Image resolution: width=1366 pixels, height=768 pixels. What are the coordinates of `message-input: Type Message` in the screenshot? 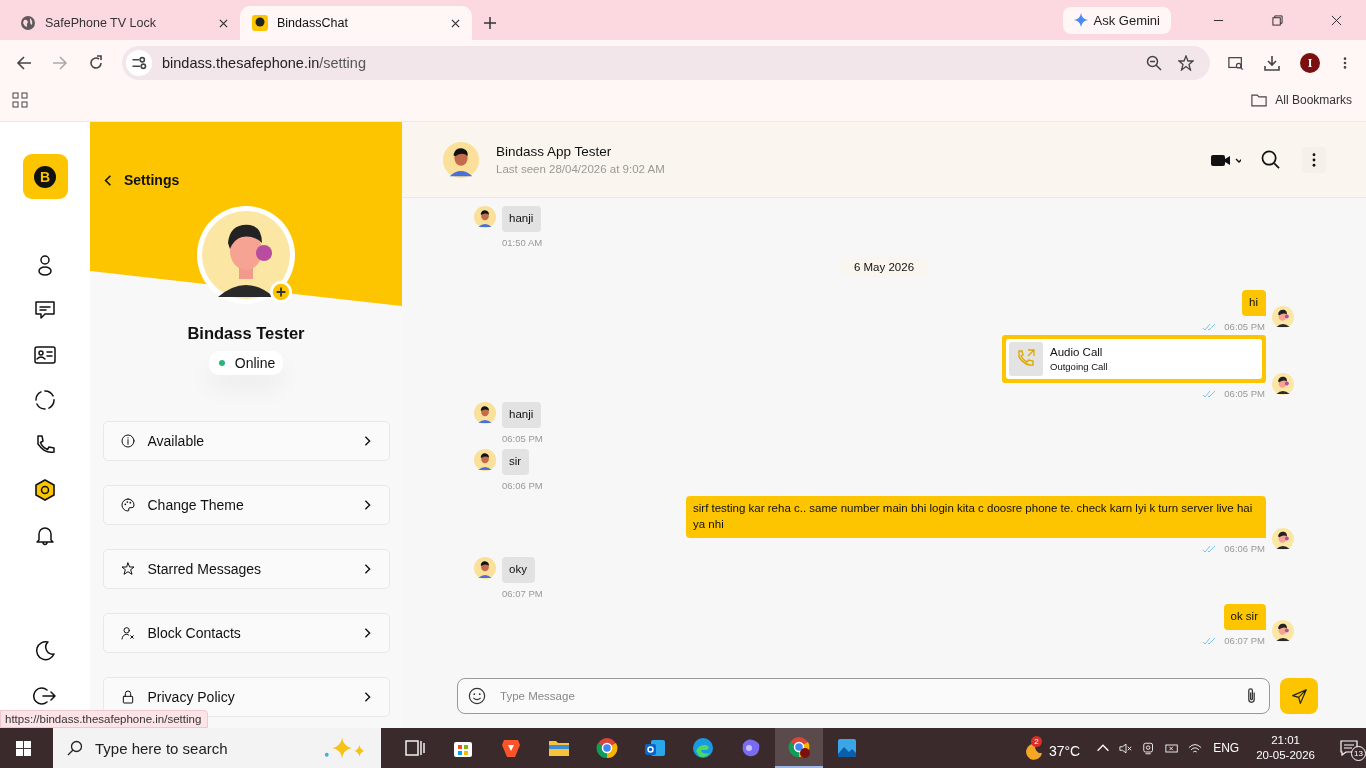 It's located at (866, 696).